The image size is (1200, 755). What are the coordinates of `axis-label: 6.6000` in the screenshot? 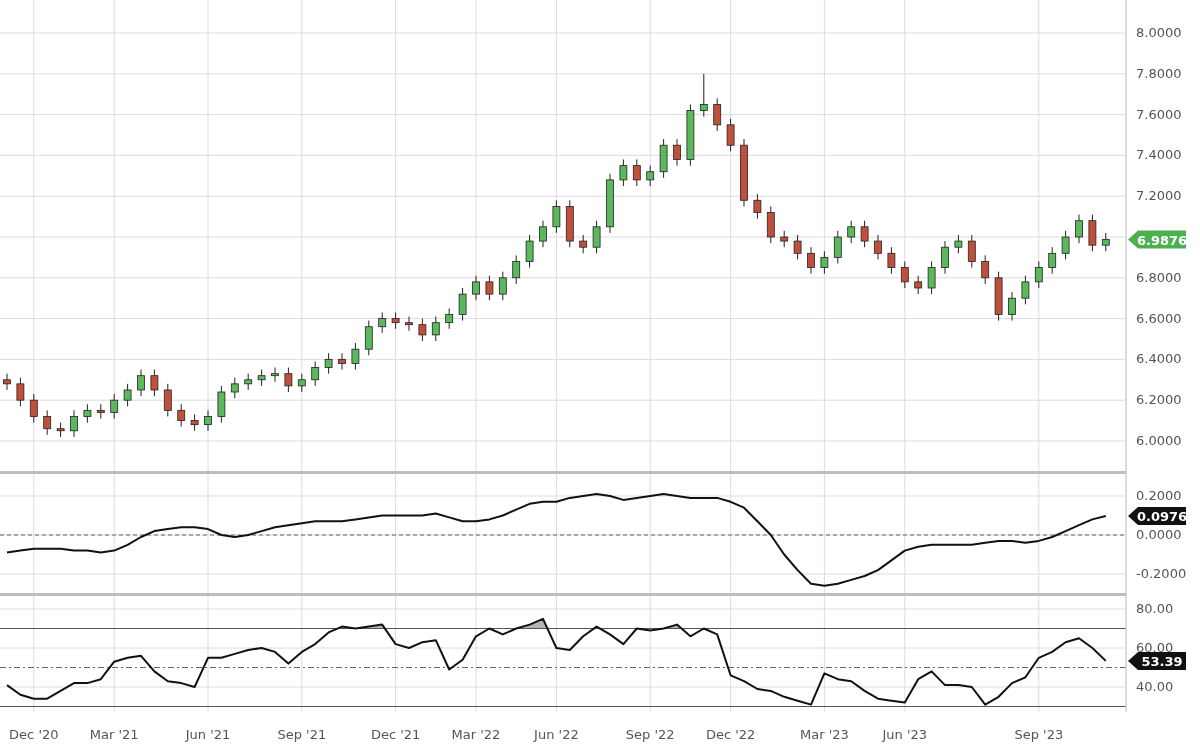 It's located at (1159, 318).